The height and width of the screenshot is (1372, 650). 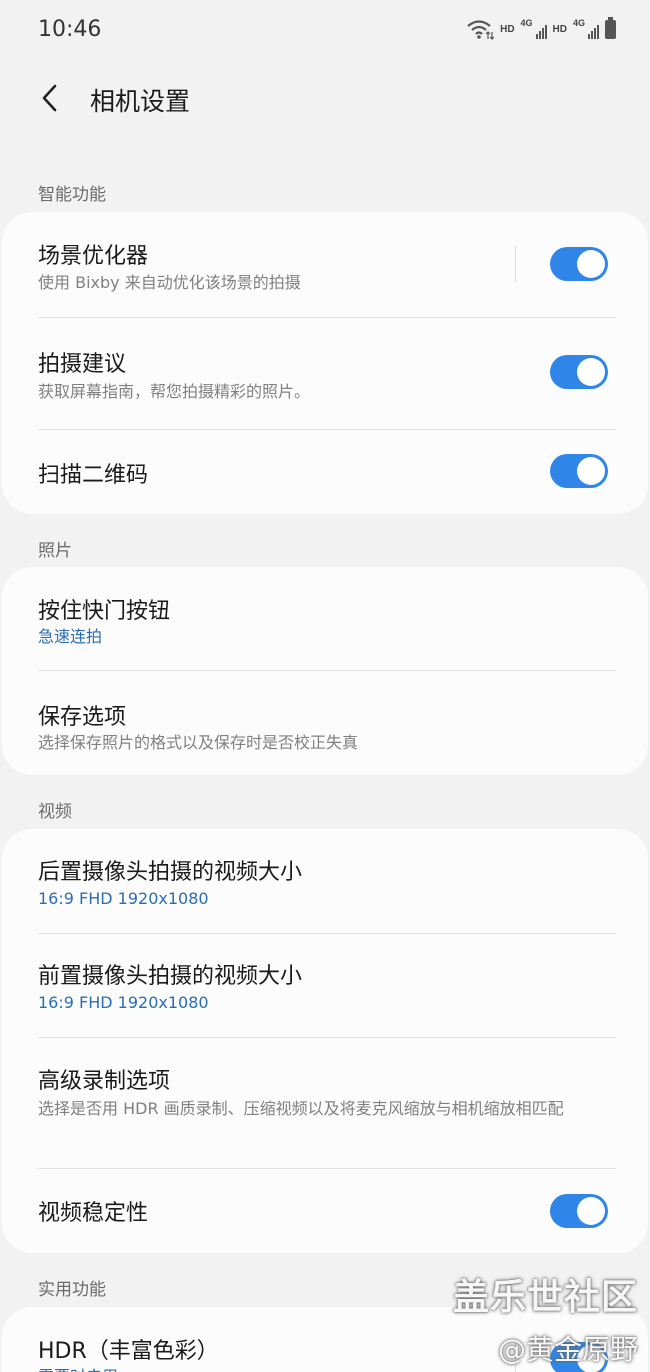 What do you see at coordinates (72, 195) in the screenshot?
I see `section-header-smart: 智能功能` at bounding box center [72, 195].